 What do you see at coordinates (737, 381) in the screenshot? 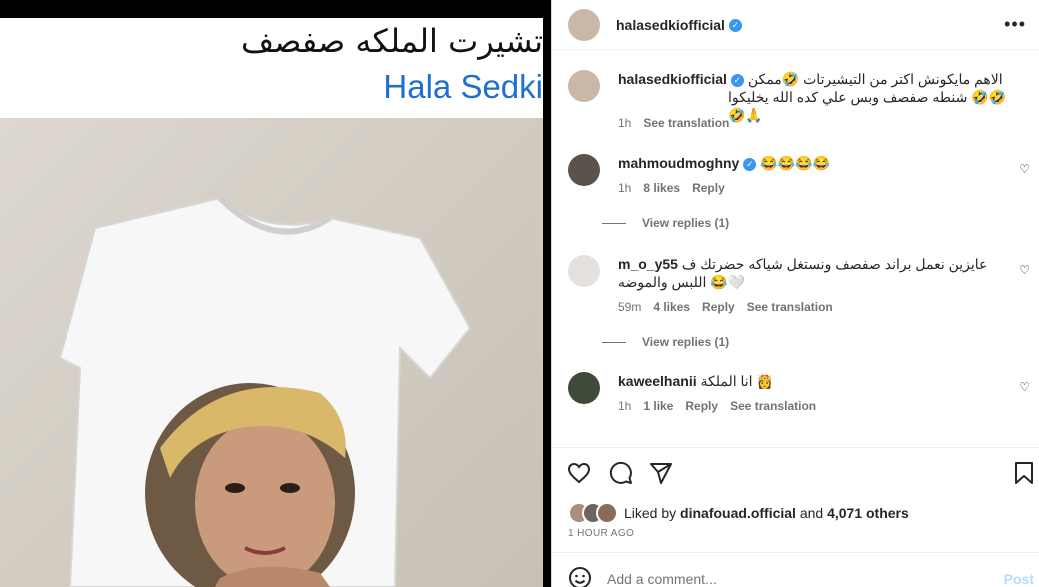
I see `comment-text: انا الملكة 👸` at bounding box center [737, 381].